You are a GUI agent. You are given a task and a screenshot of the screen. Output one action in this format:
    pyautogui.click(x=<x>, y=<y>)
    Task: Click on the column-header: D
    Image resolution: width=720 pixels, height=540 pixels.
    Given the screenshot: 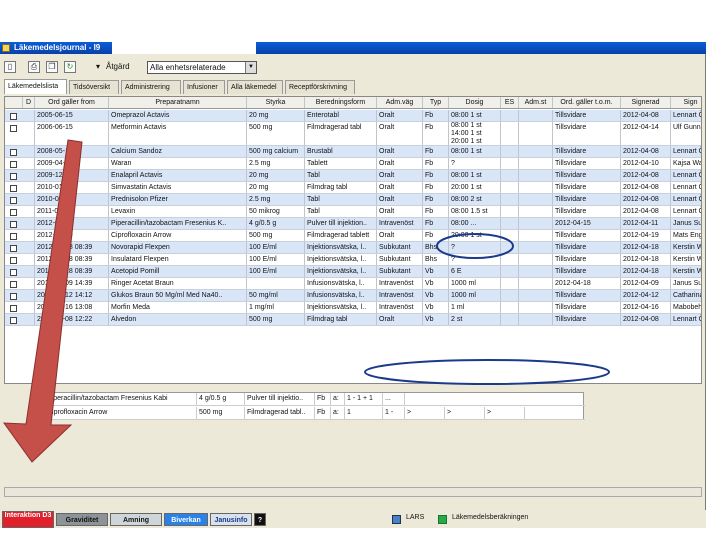 What is the action you would take?
    pyautogui.click(x=29, y=102)
    